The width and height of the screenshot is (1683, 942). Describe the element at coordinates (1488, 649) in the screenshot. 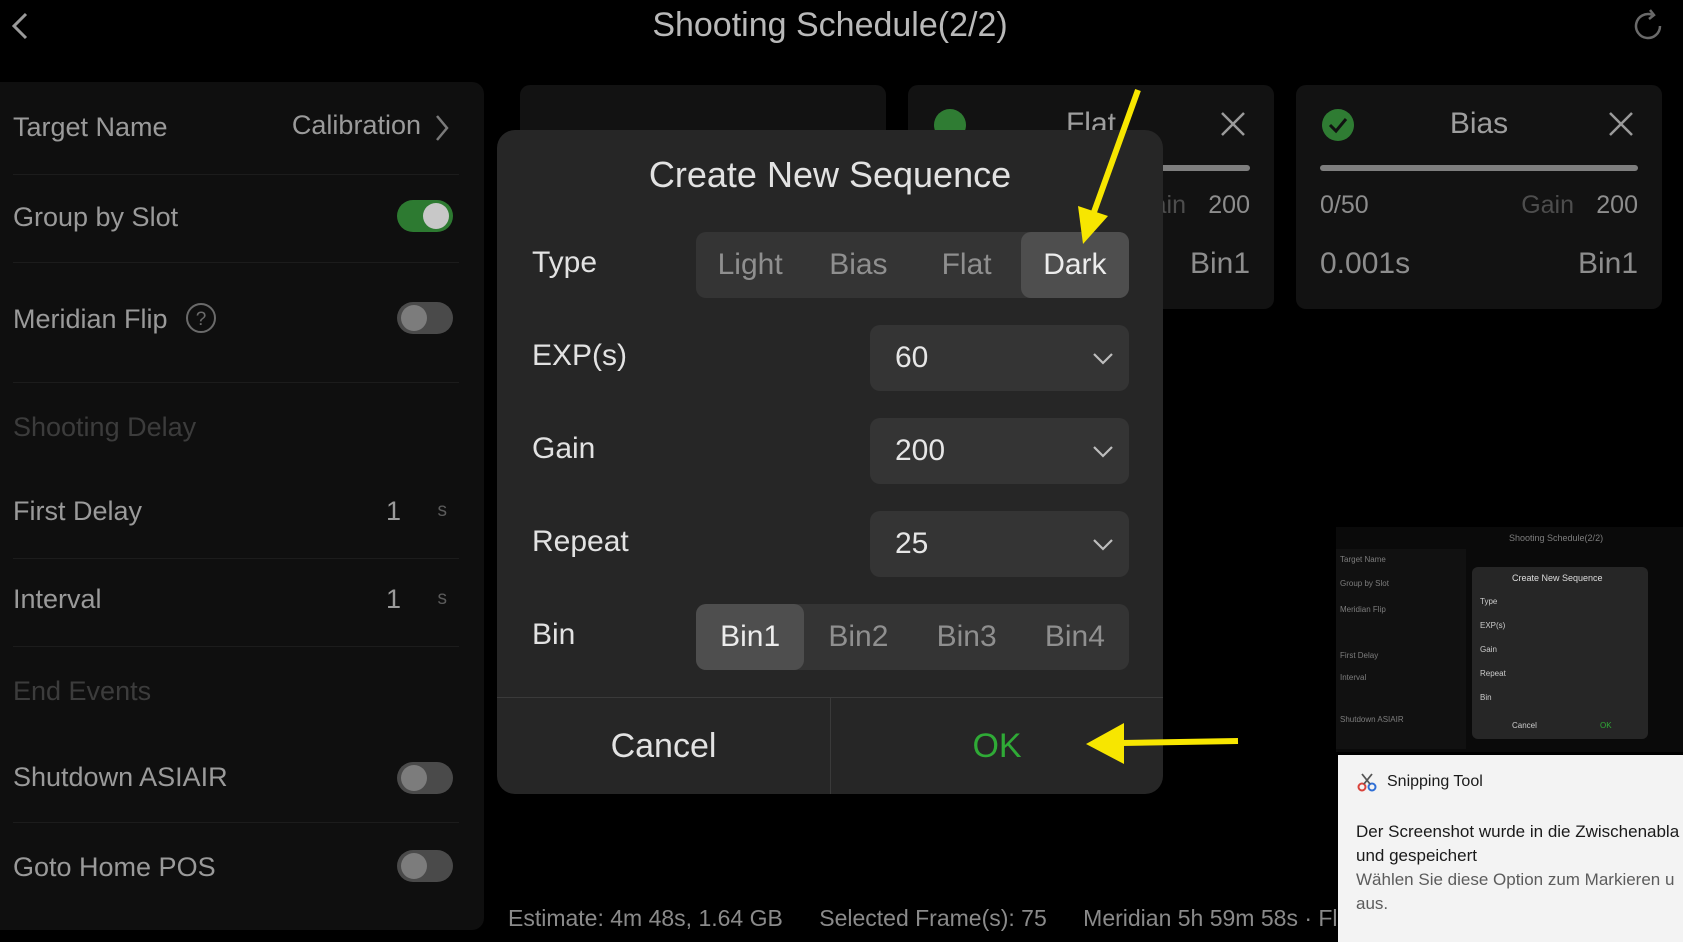

I see `thumb-text: Gain` at that location.